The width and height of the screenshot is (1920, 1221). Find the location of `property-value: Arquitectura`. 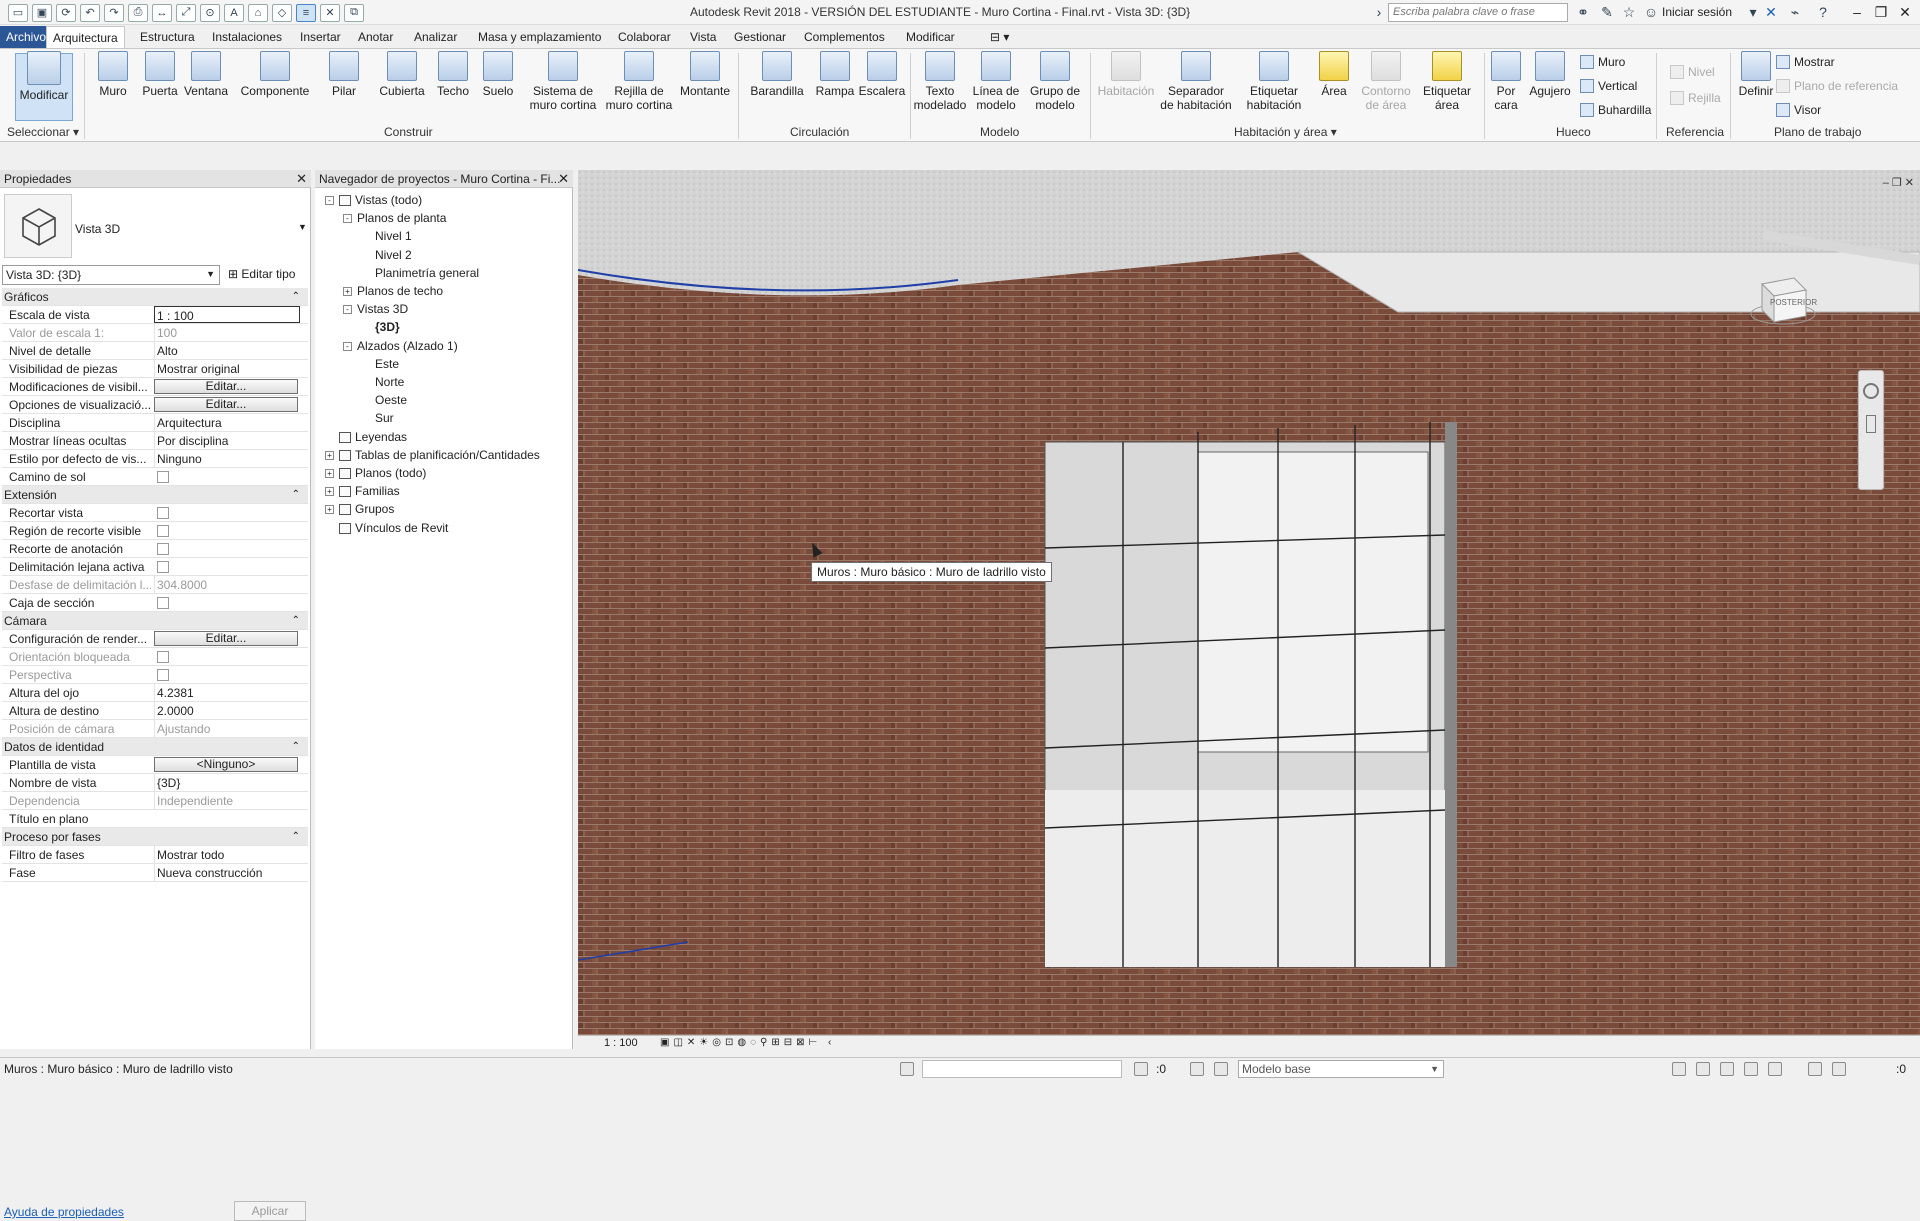

property-value: Arquitectura is located at coordinates (226, 423).